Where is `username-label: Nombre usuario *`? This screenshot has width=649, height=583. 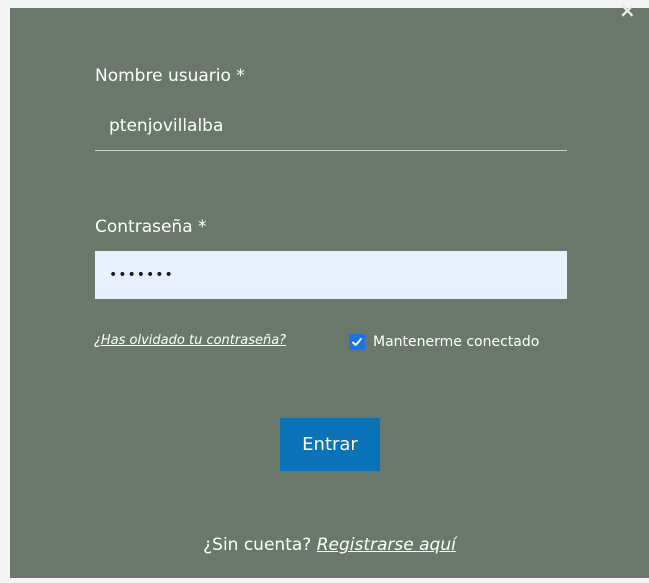 username-label: Nombre usuario * is located at coordinates (170, 76).